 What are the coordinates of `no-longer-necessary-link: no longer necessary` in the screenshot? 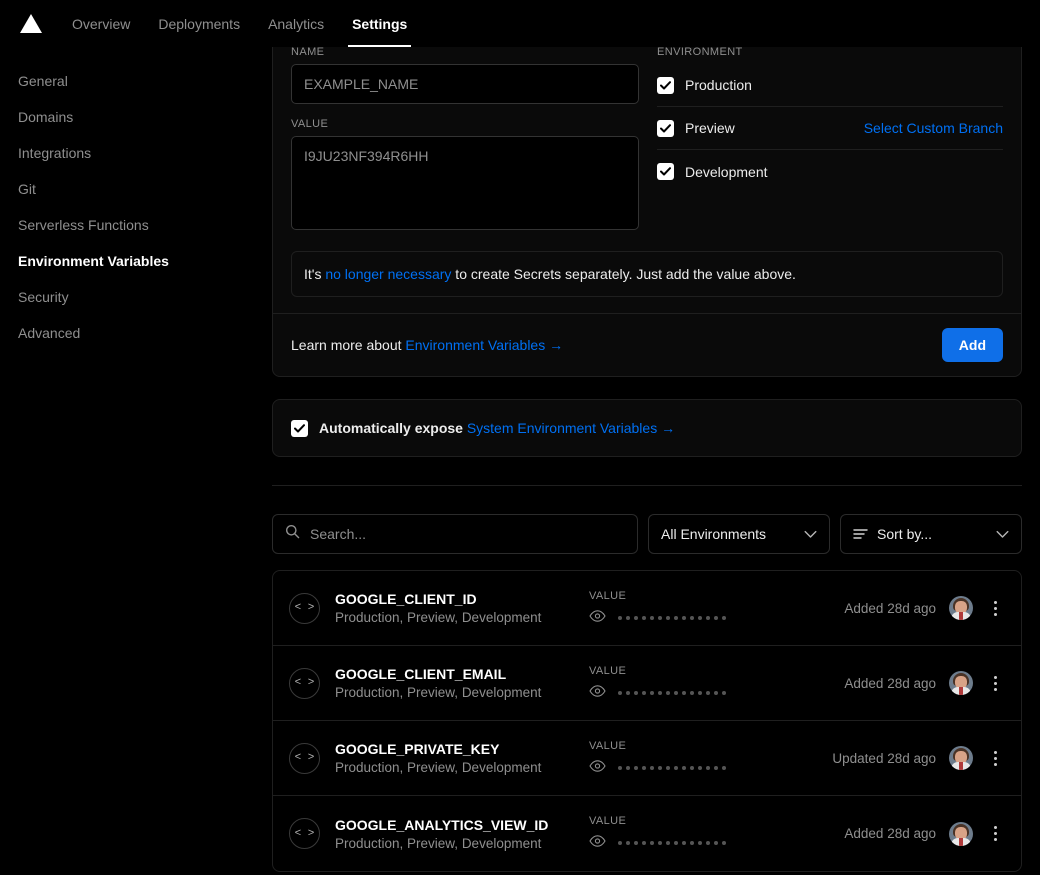 It's located at (388, 274).